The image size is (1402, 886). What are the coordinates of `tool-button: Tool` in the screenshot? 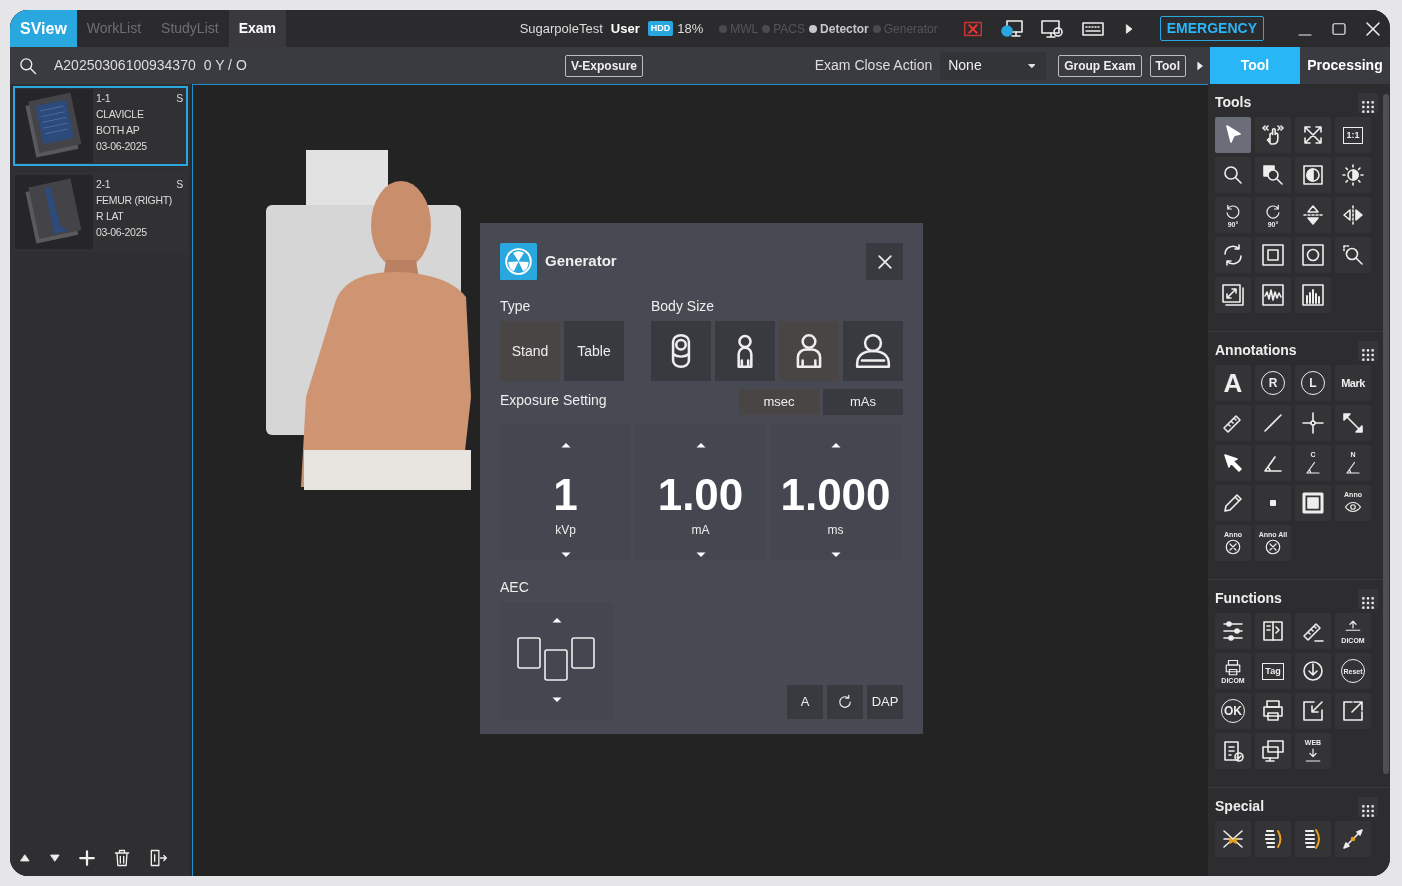 It's located at (1167, 65).